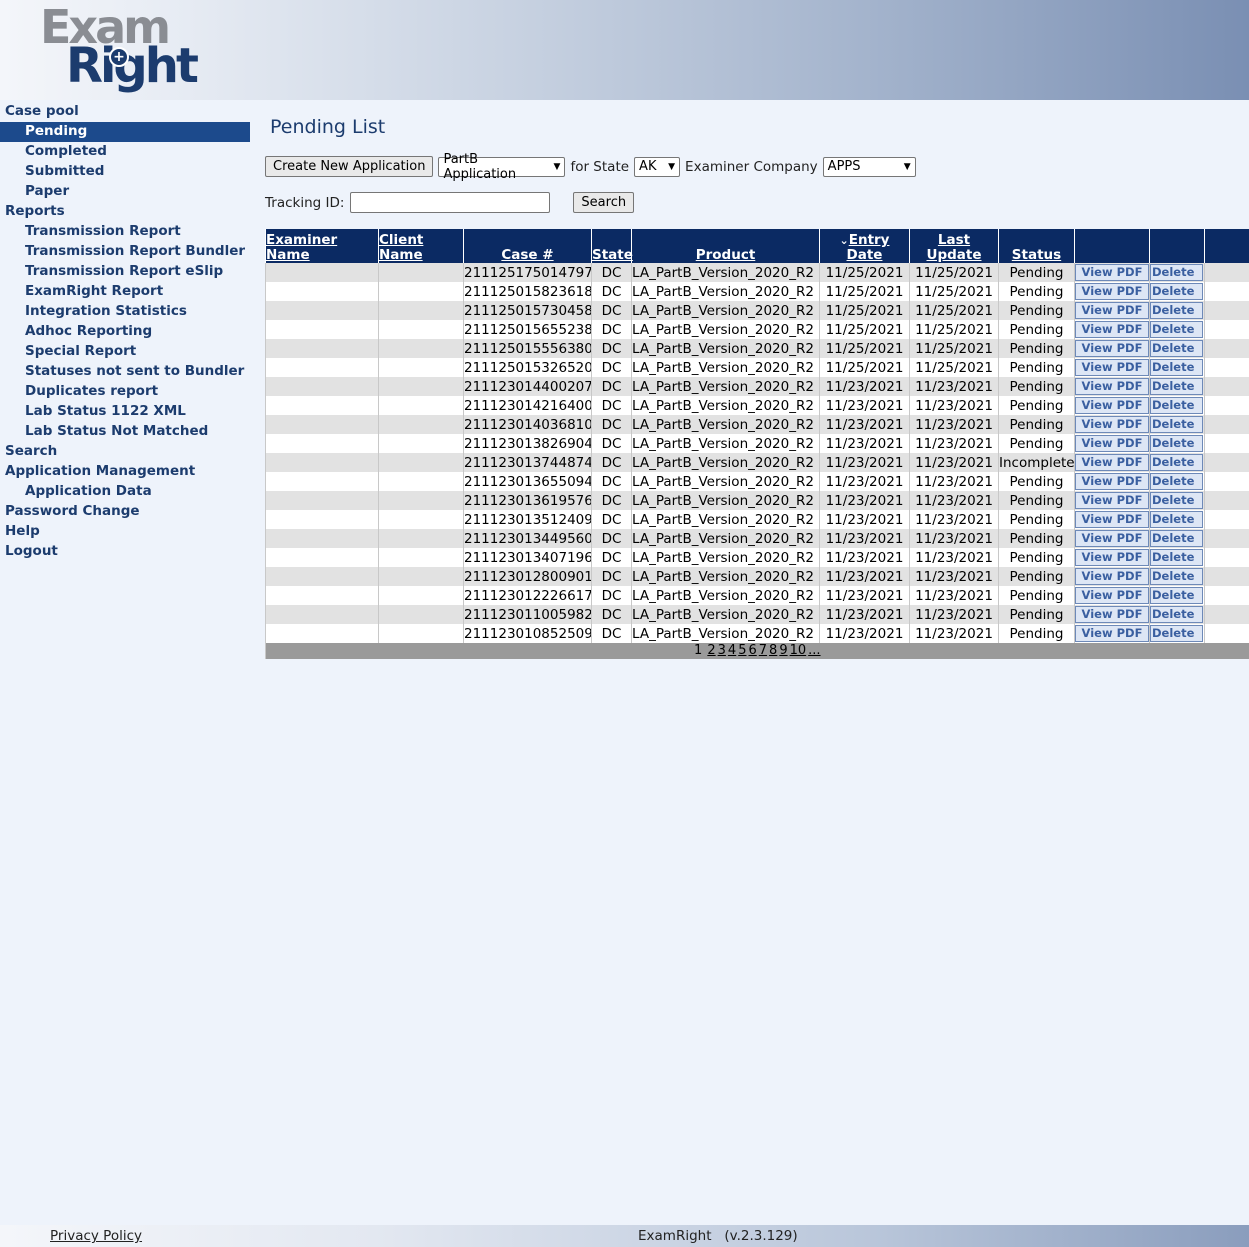 The width and height of the screenshot is (1249, 1247). I want to click on sort-entry-date-link: ⌄Entry Date, so click(865, 247).